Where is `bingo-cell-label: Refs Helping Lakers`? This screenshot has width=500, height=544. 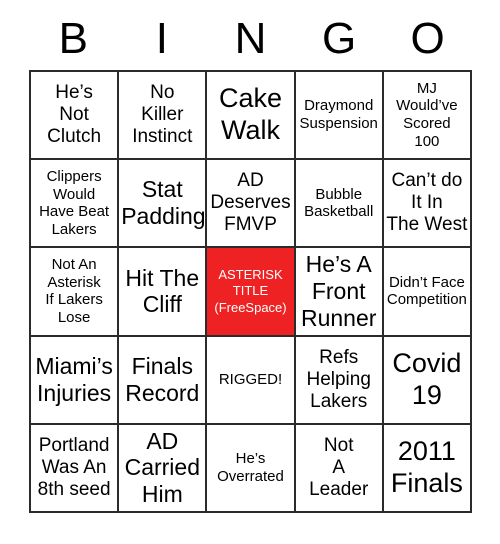
bingo-cell-label: Refs Helping Lakers is located at coordinates (338, 379).